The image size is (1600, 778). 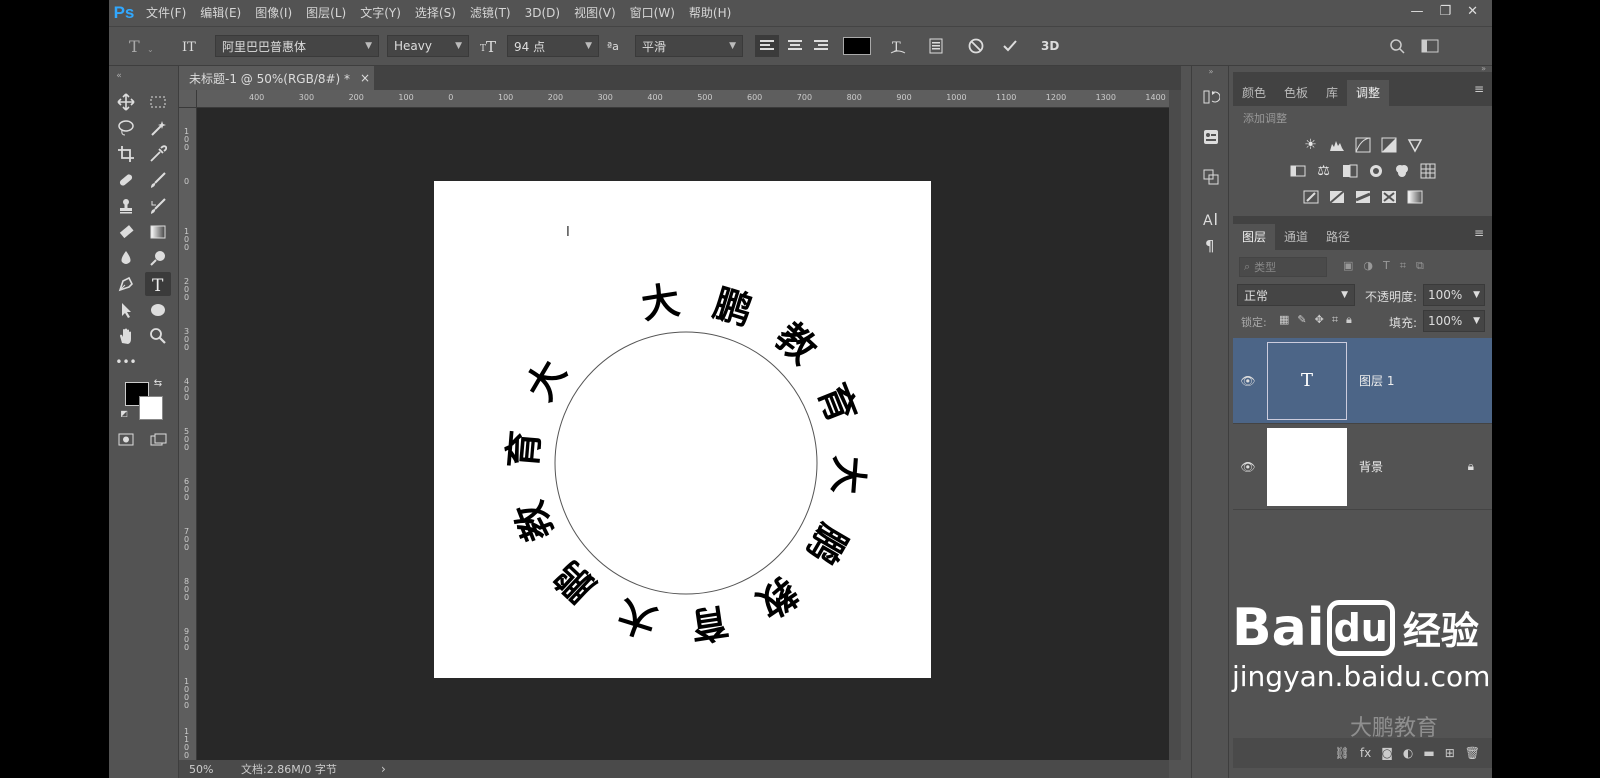 I want to click on font-size-select: 94 点 ▼, so click(x=553, y=46).